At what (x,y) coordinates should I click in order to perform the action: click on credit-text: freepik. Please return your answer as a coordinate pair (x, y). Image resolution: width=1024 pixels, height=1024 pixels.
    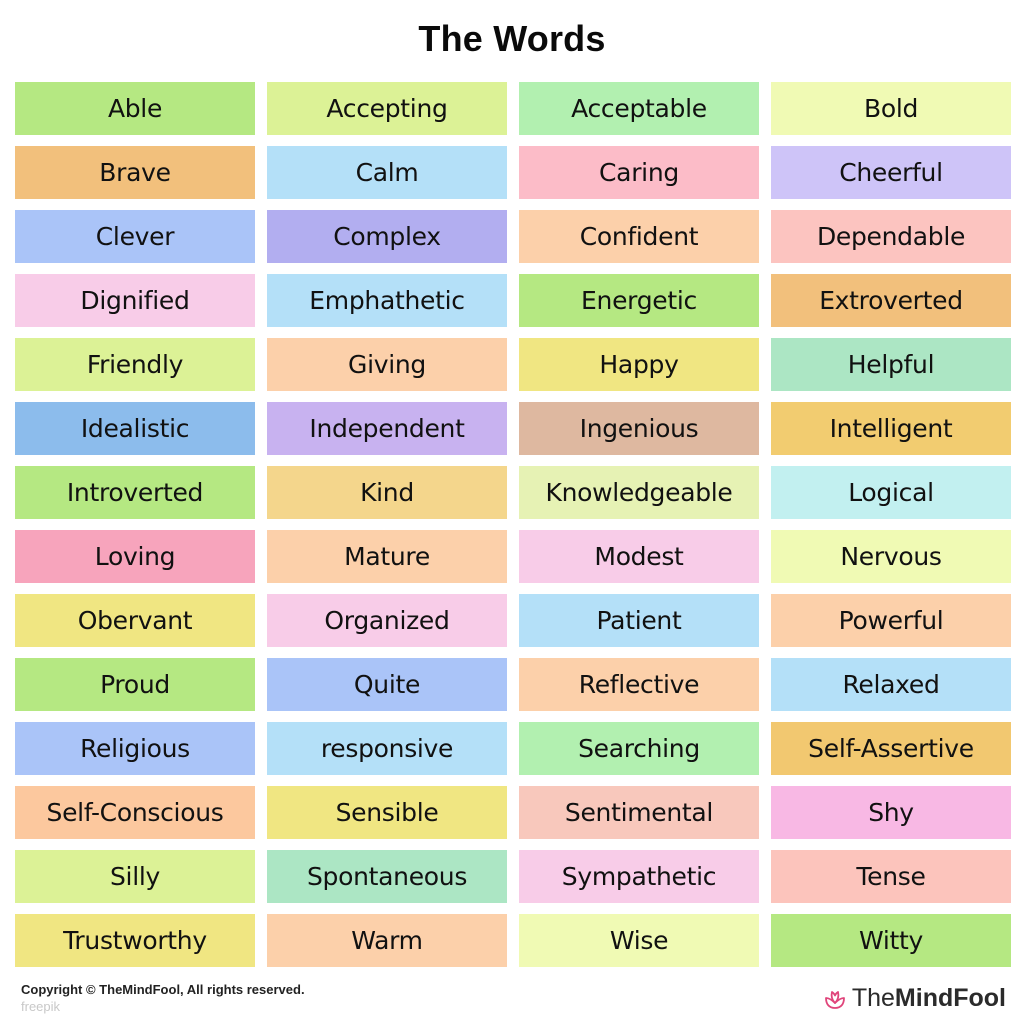
    Looking at the image, I should click on (41, 1006).